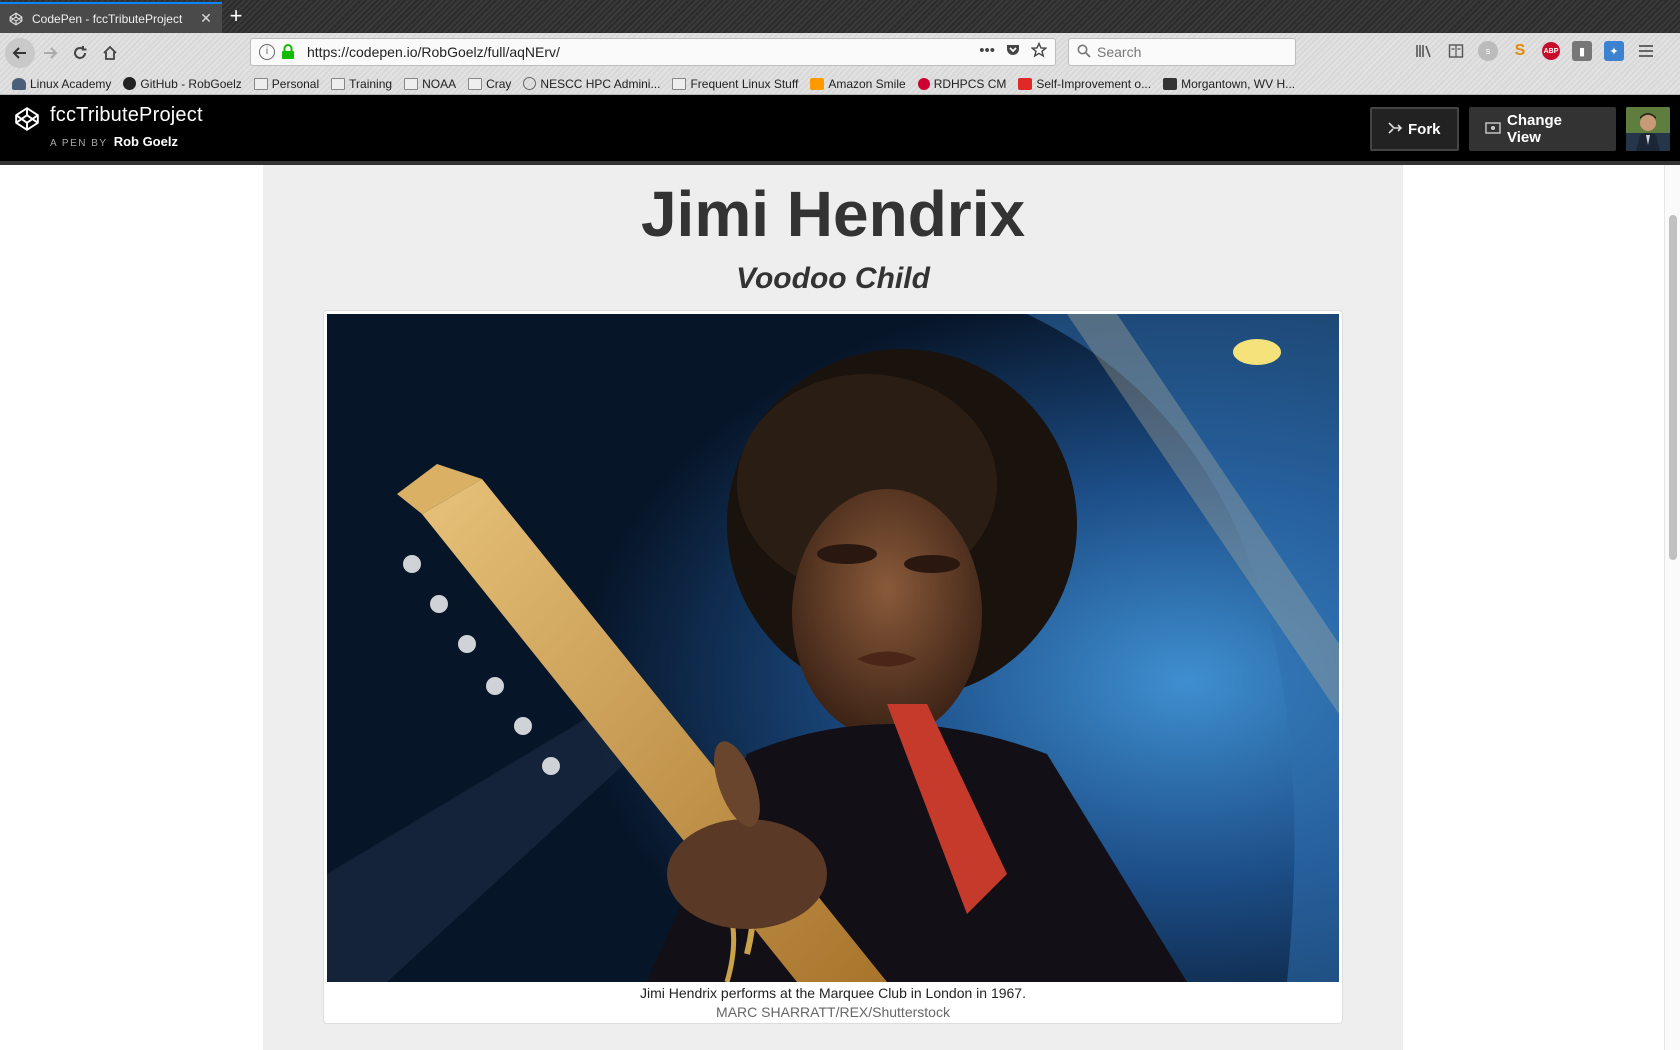 The height and width of the screenshot is (1050, 1680). What do you see at coordinates (970, 83) in the screenshot?
I see `bookmark-label: RDHPCS CM` at bounding box center [970, 83].